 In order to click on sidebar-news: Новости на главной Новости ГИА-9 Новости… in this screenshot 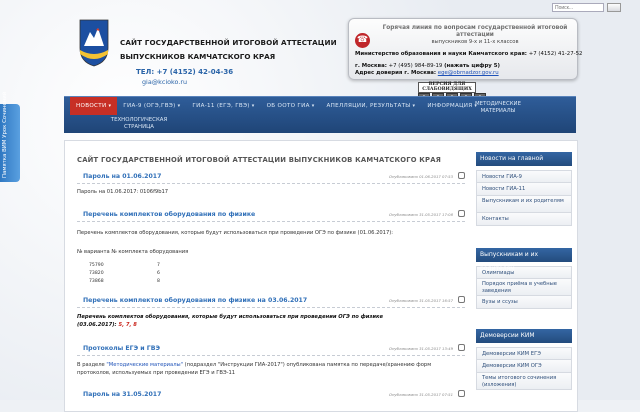, I will do `click(524, 189)`.